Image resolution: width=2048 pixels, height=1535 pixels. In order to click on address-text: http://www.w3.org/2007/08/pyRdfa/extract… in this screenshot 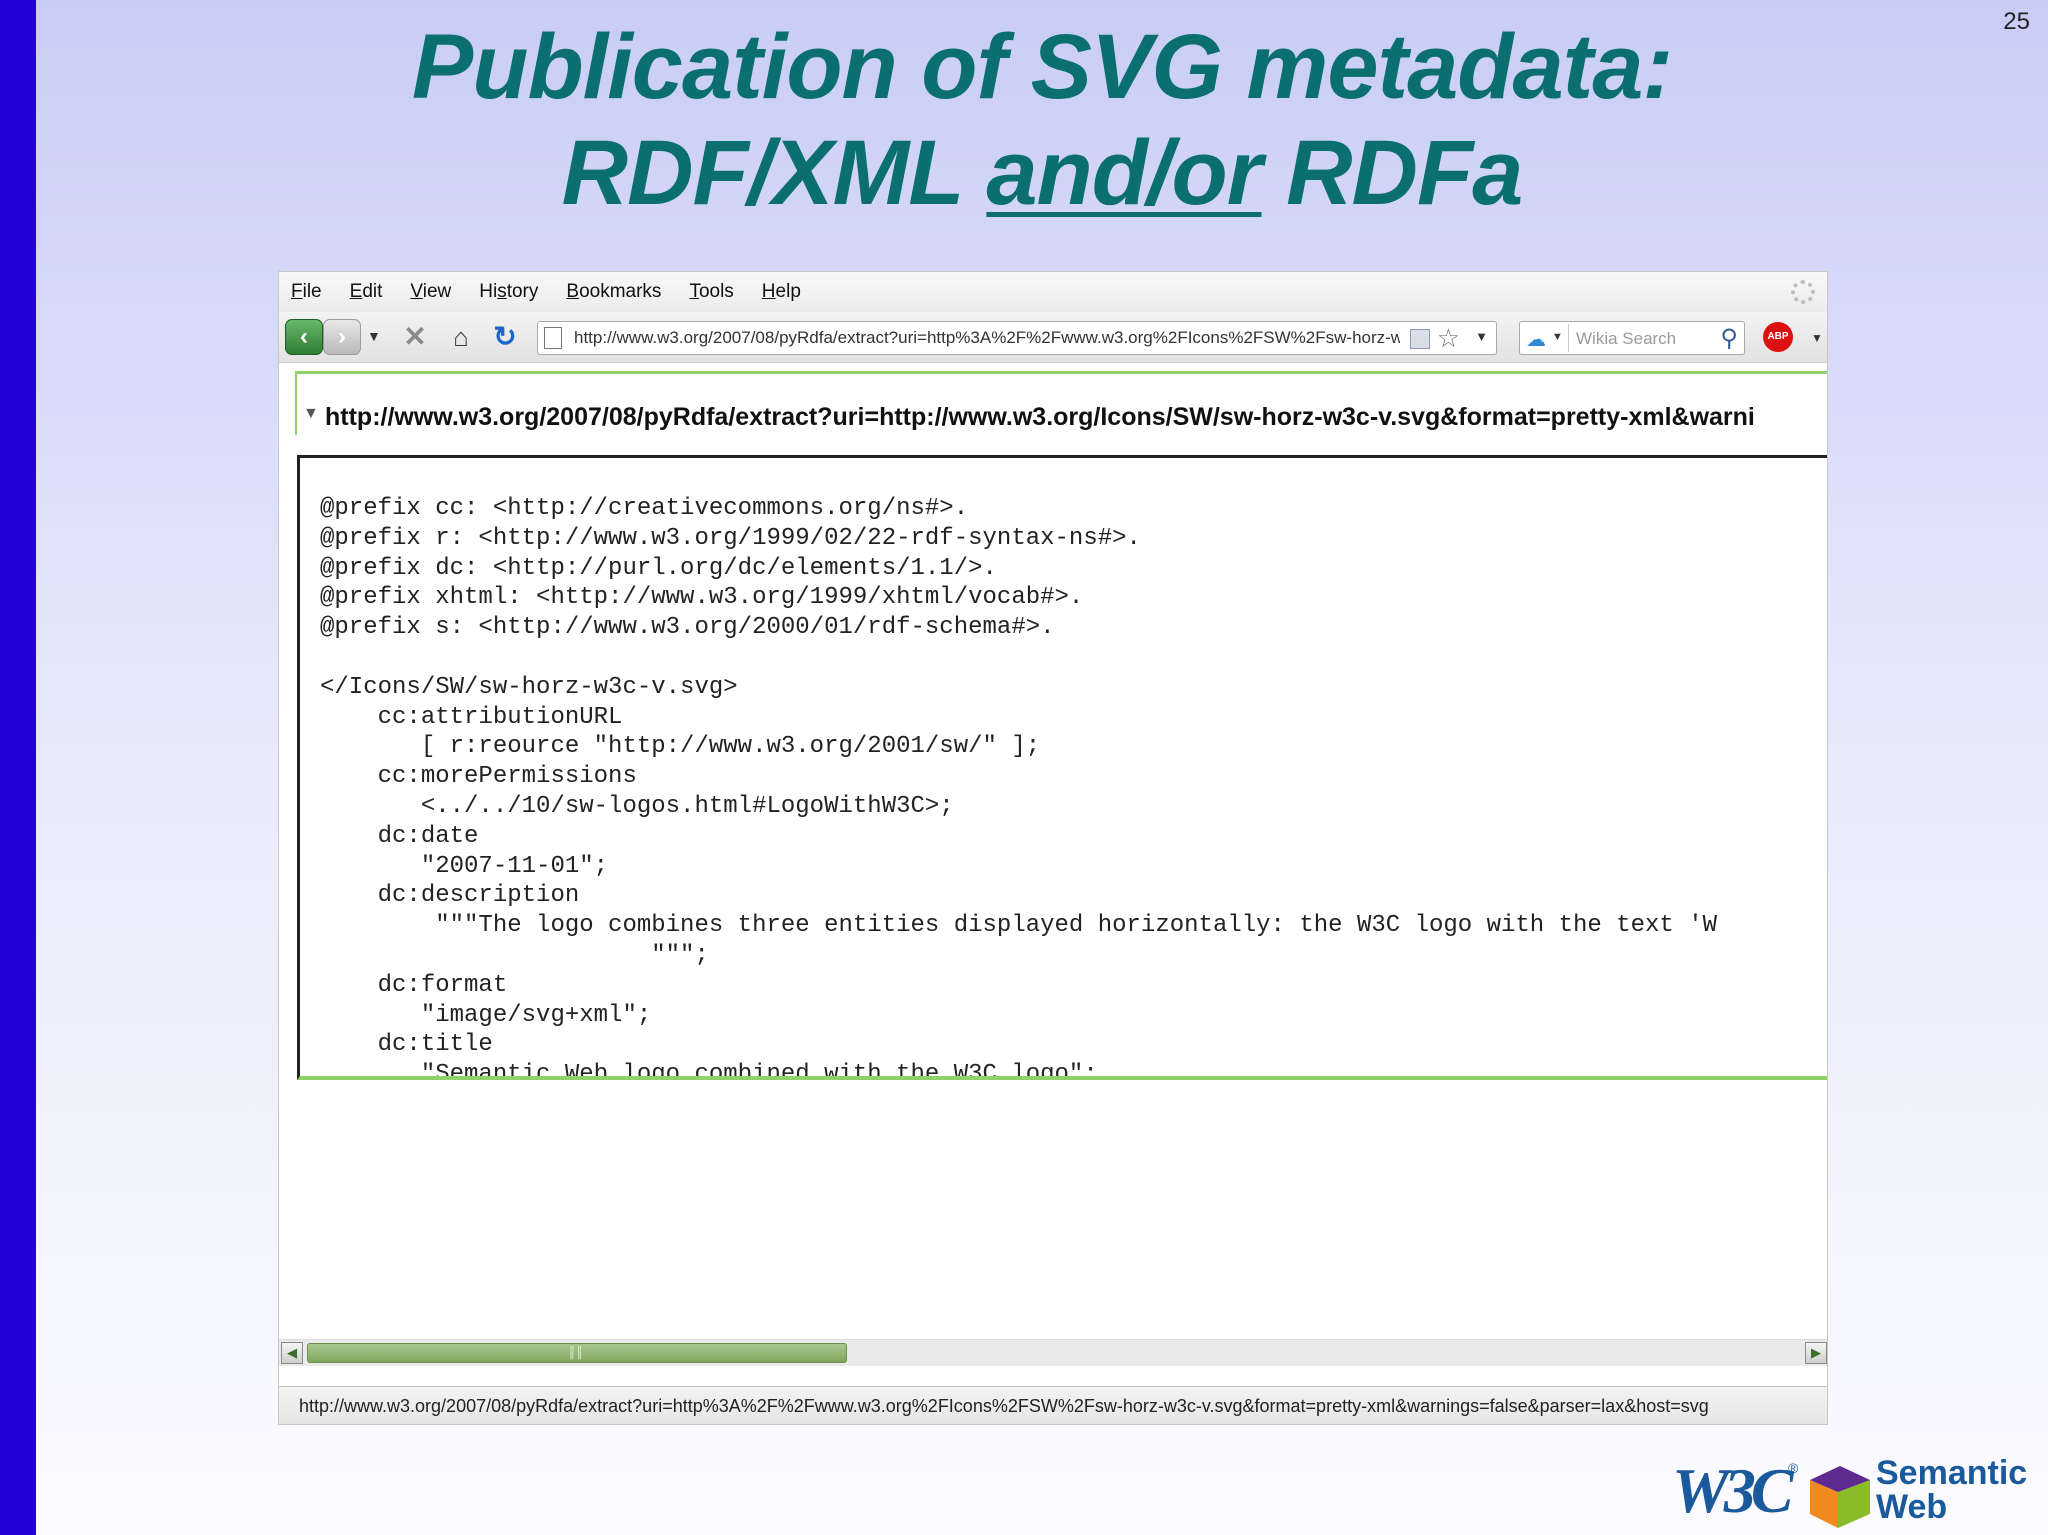, I will do `click(987, 338)`.